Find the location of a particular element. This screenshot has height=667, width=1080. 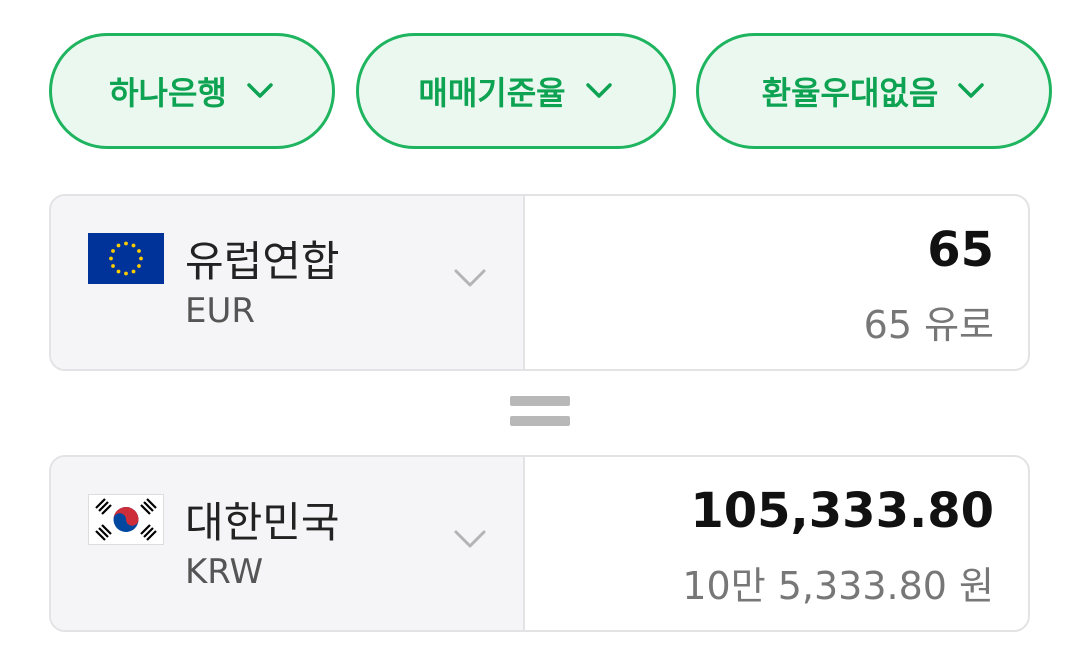

rate-type-filter-chip: 매매기준율 is located at coordinates (516, 91).